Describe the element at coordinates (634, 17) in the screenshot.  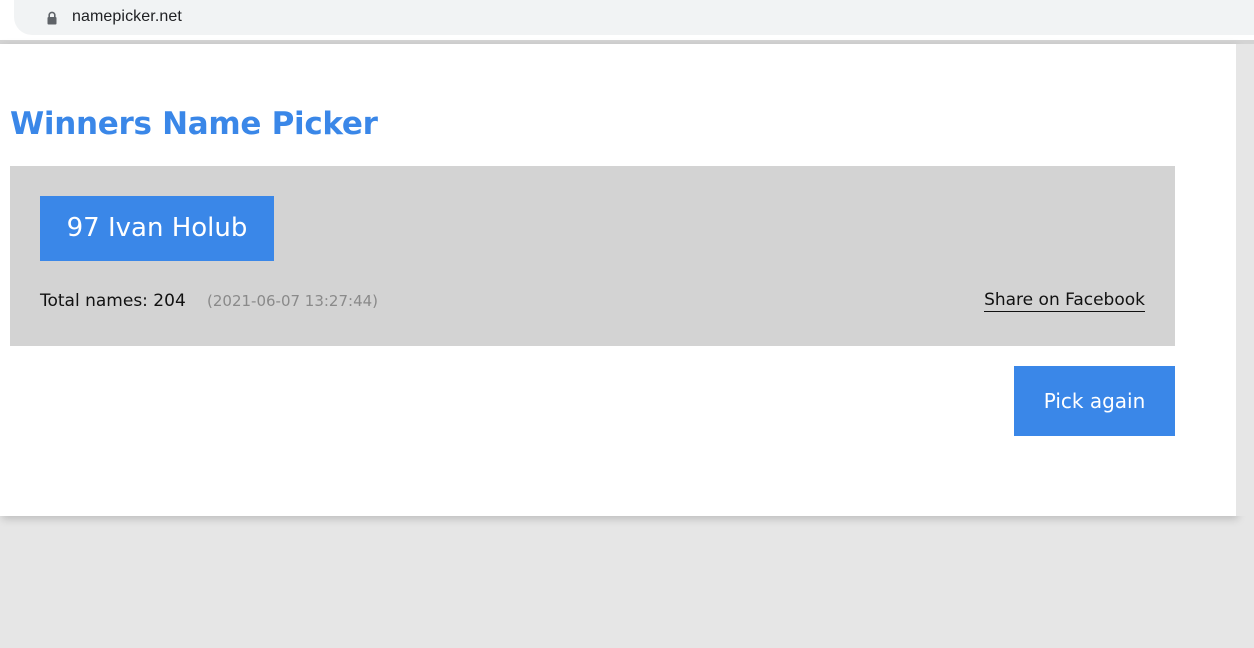
I see `url-field: namepicker.net` at that location.